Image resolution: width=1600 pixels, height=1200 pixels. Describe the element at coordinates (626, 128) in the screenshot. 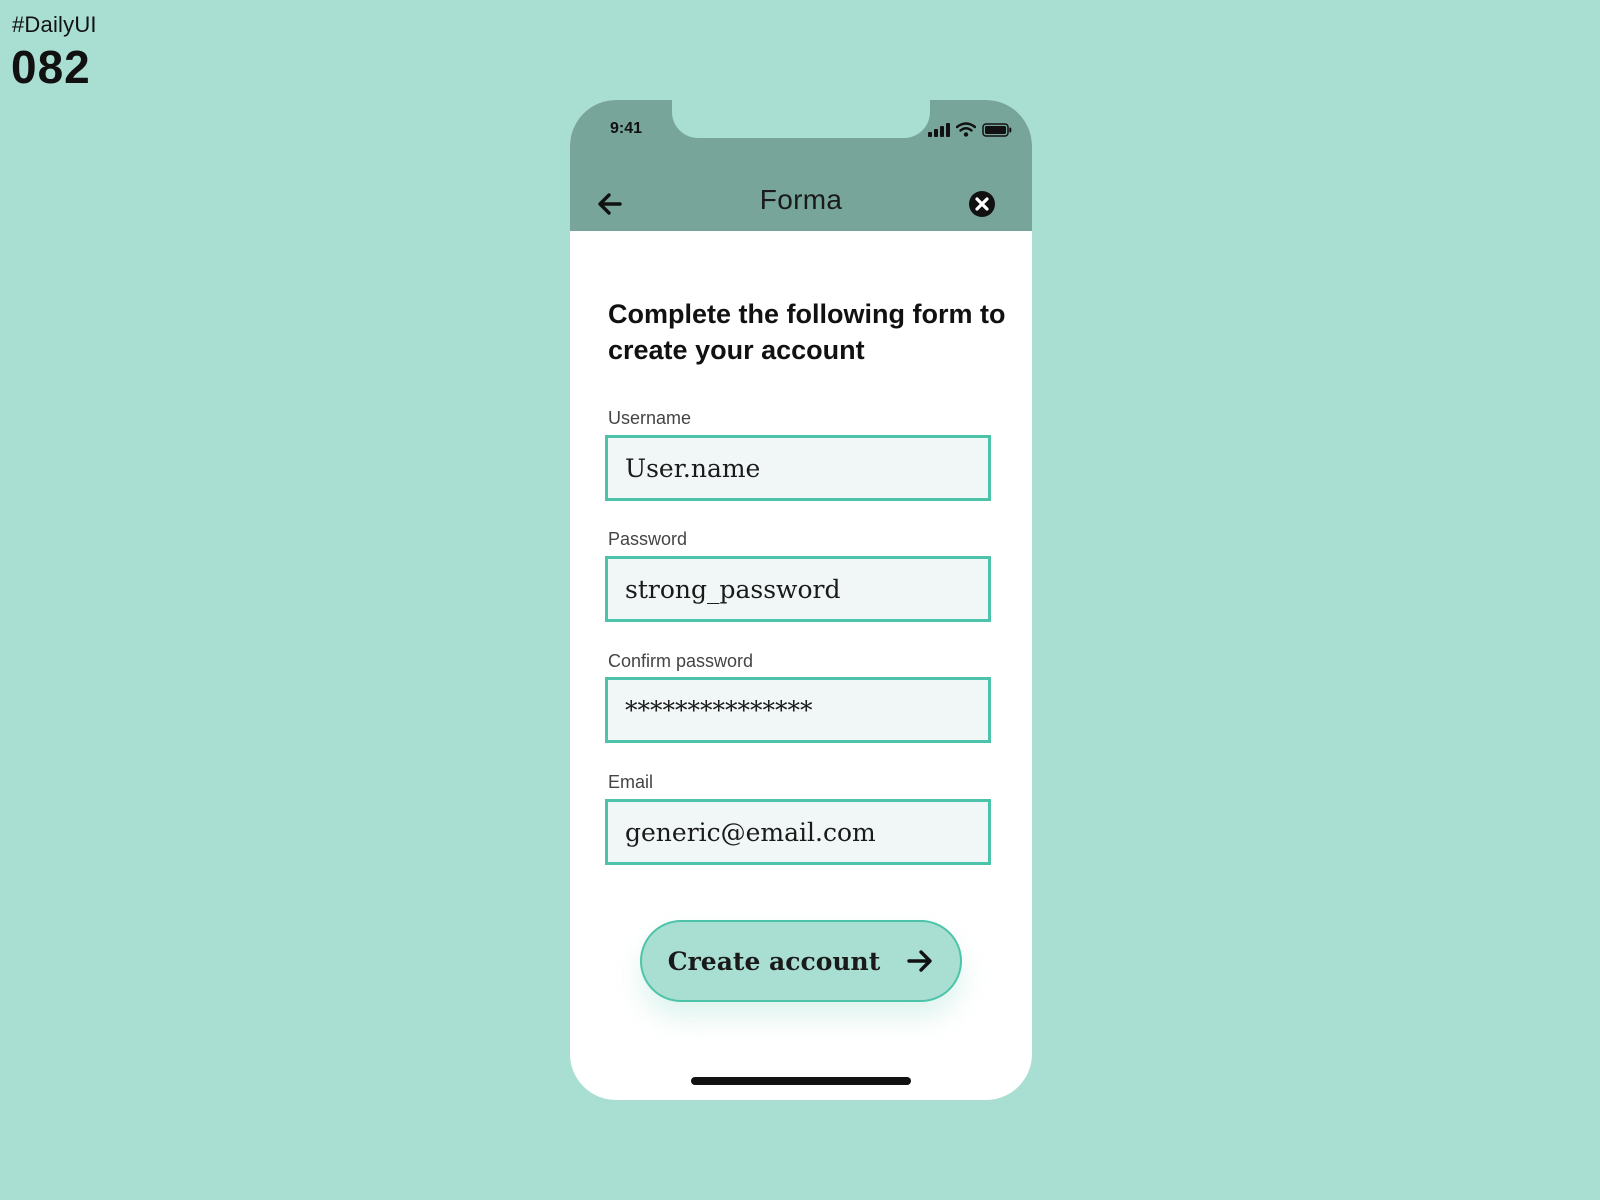

I see `status-time: 9:41` at that location.